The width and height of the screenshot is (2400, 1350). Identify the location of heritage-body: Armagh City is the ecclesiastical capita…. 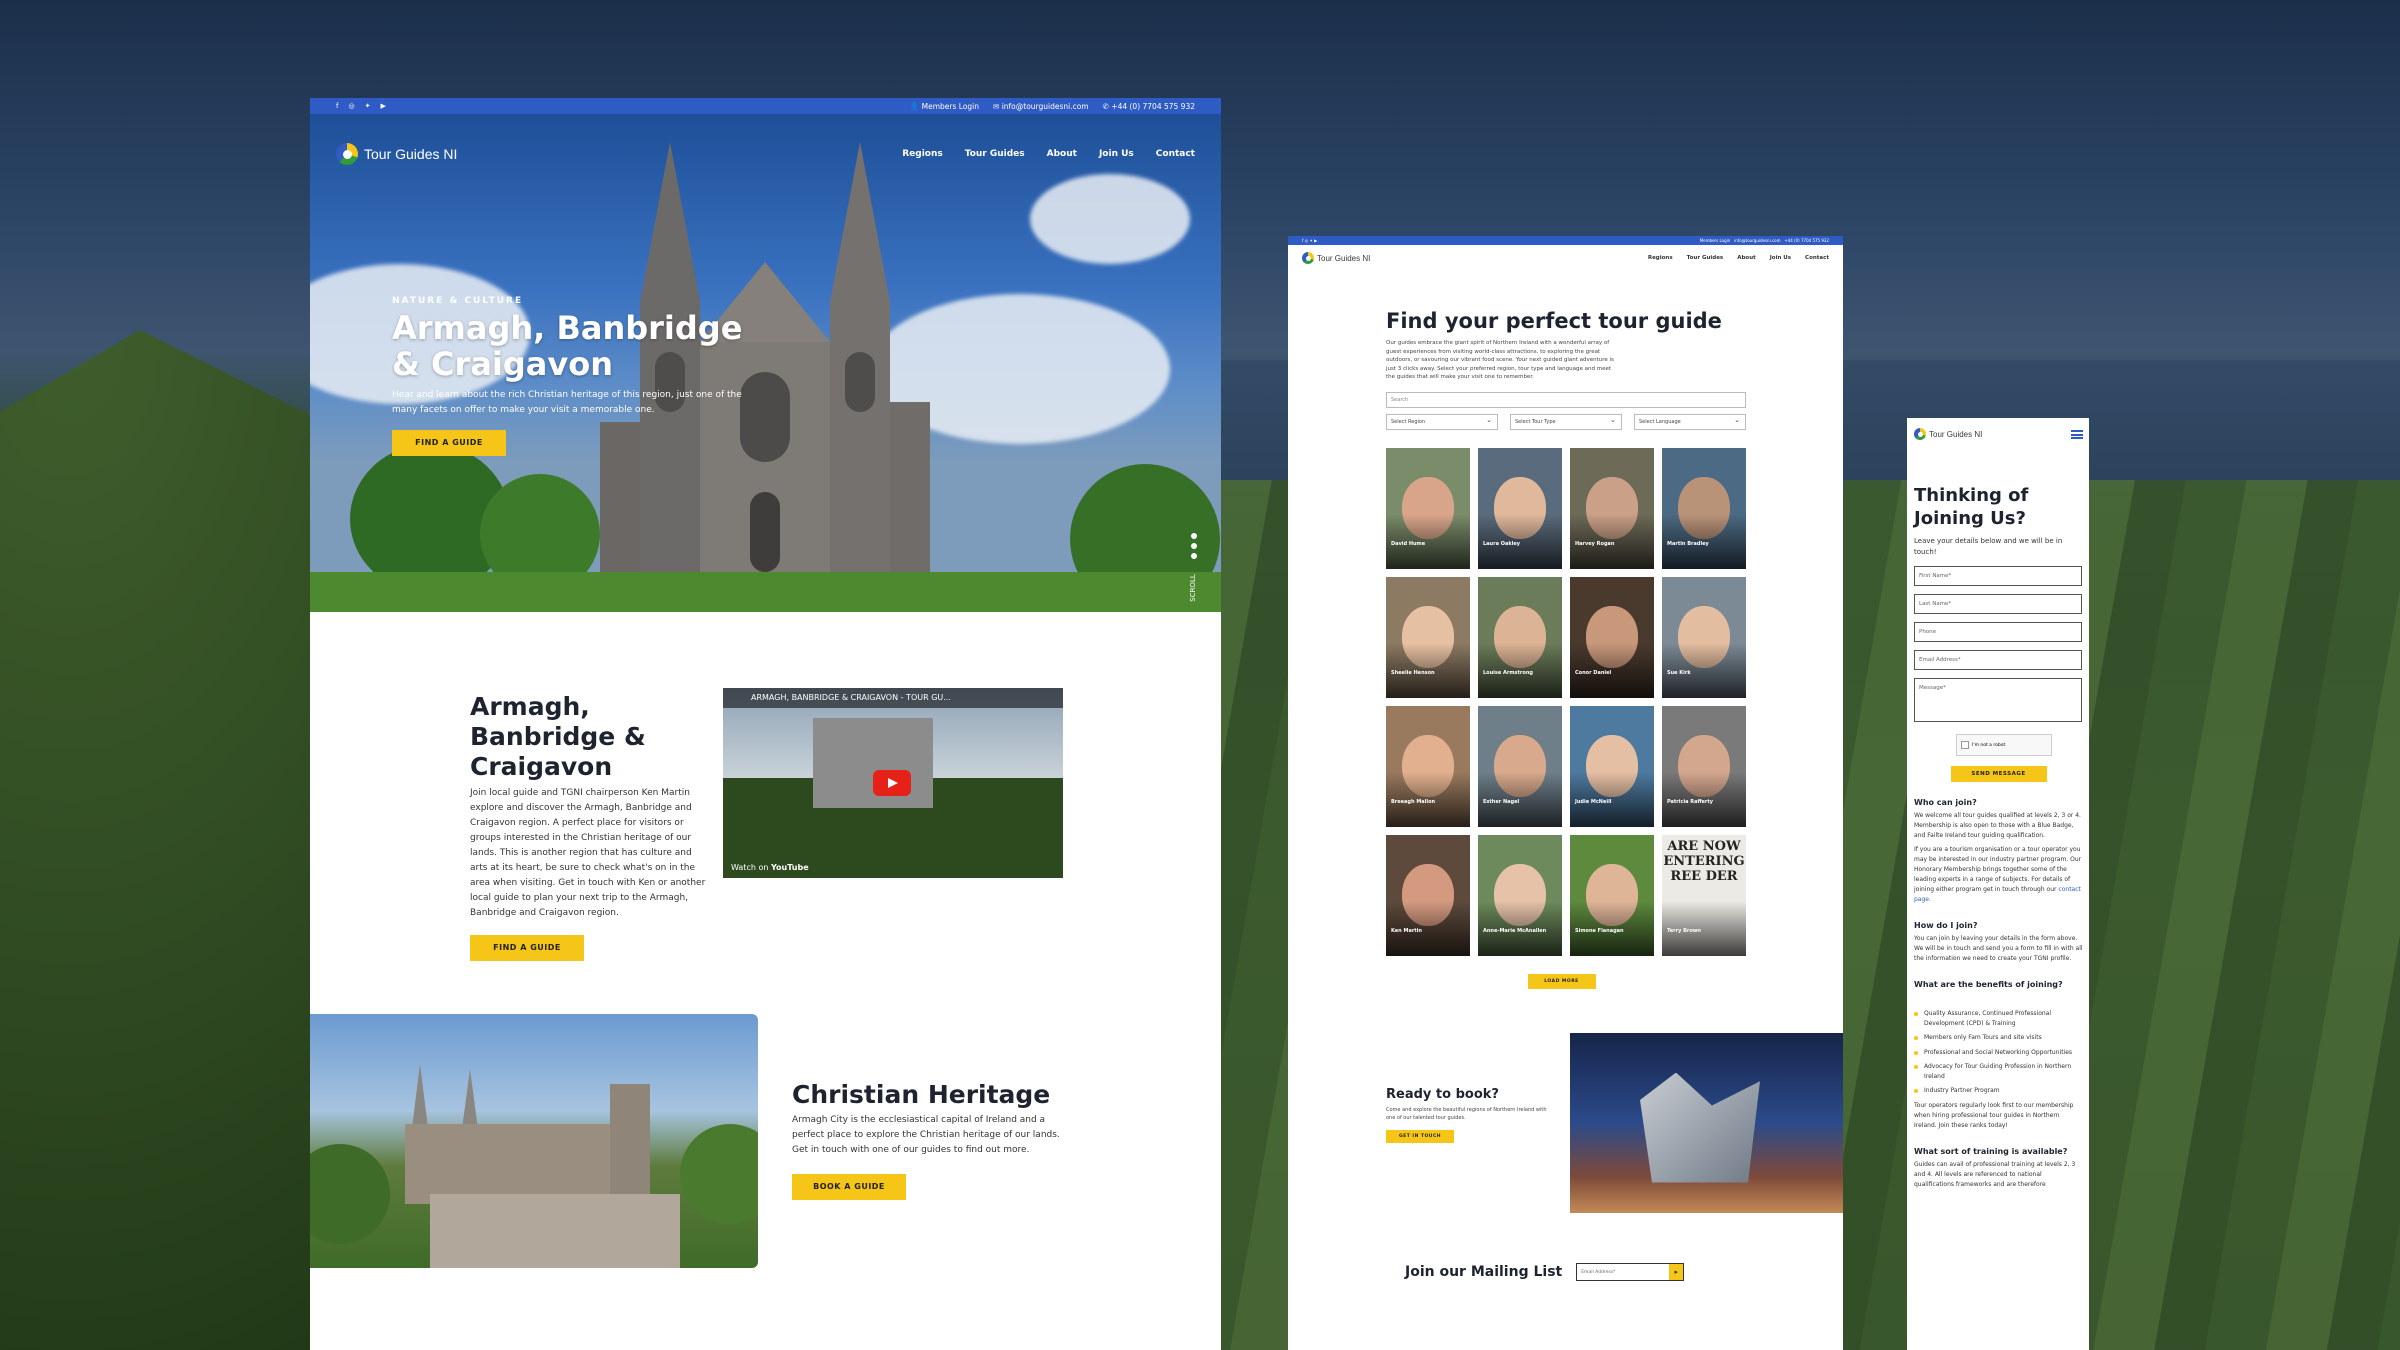
(926, 1135).